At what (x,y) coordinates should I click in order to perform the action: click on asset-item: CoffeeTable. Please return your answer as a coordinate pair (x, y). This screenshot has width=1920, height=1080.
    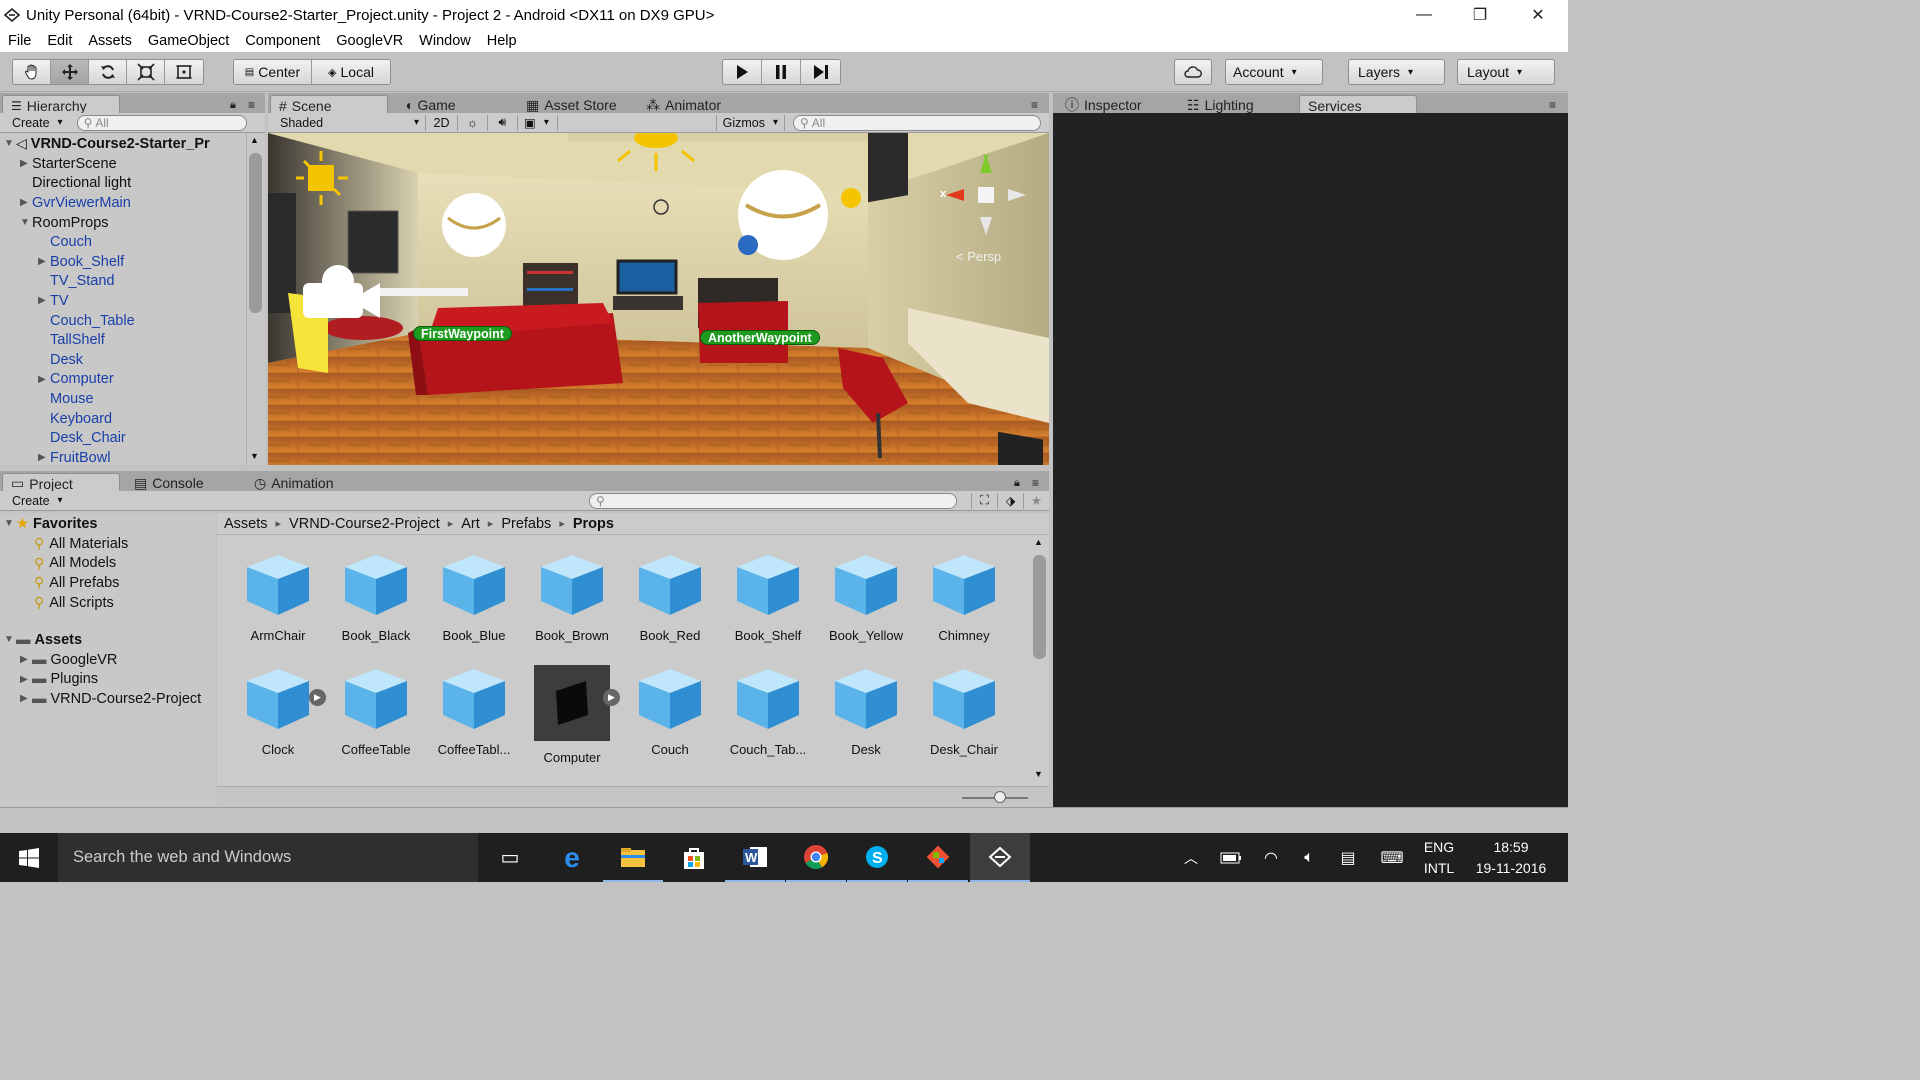
    Looking at the image, I should click on (376, 715).